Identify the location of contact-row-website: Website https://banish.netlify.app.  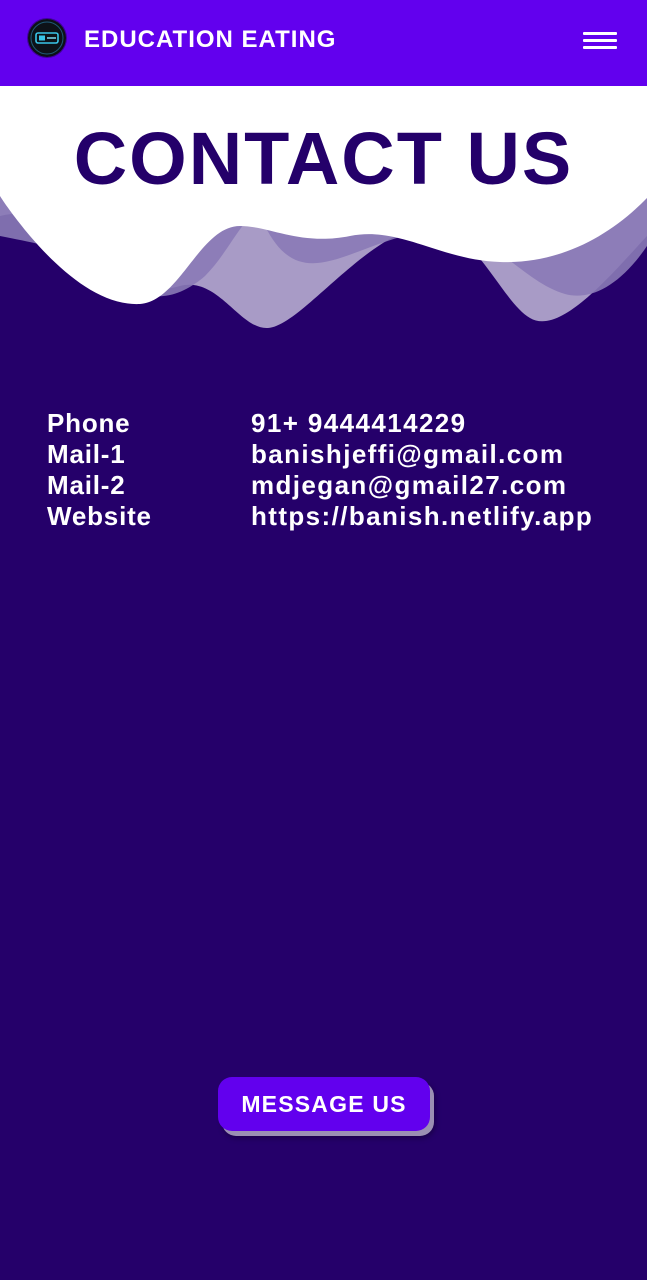
(342, 516).